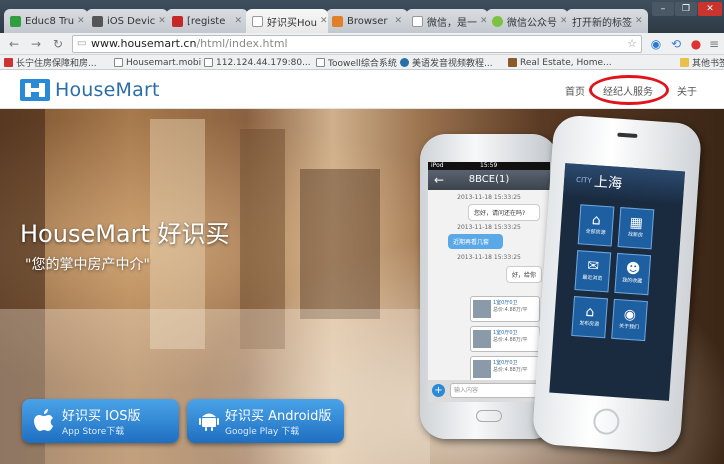 This screenshot has height=464, width=724. Describe the element at coordinates (242, 43) in the screenshot. I see `address-path: /html/index.html` at that location.